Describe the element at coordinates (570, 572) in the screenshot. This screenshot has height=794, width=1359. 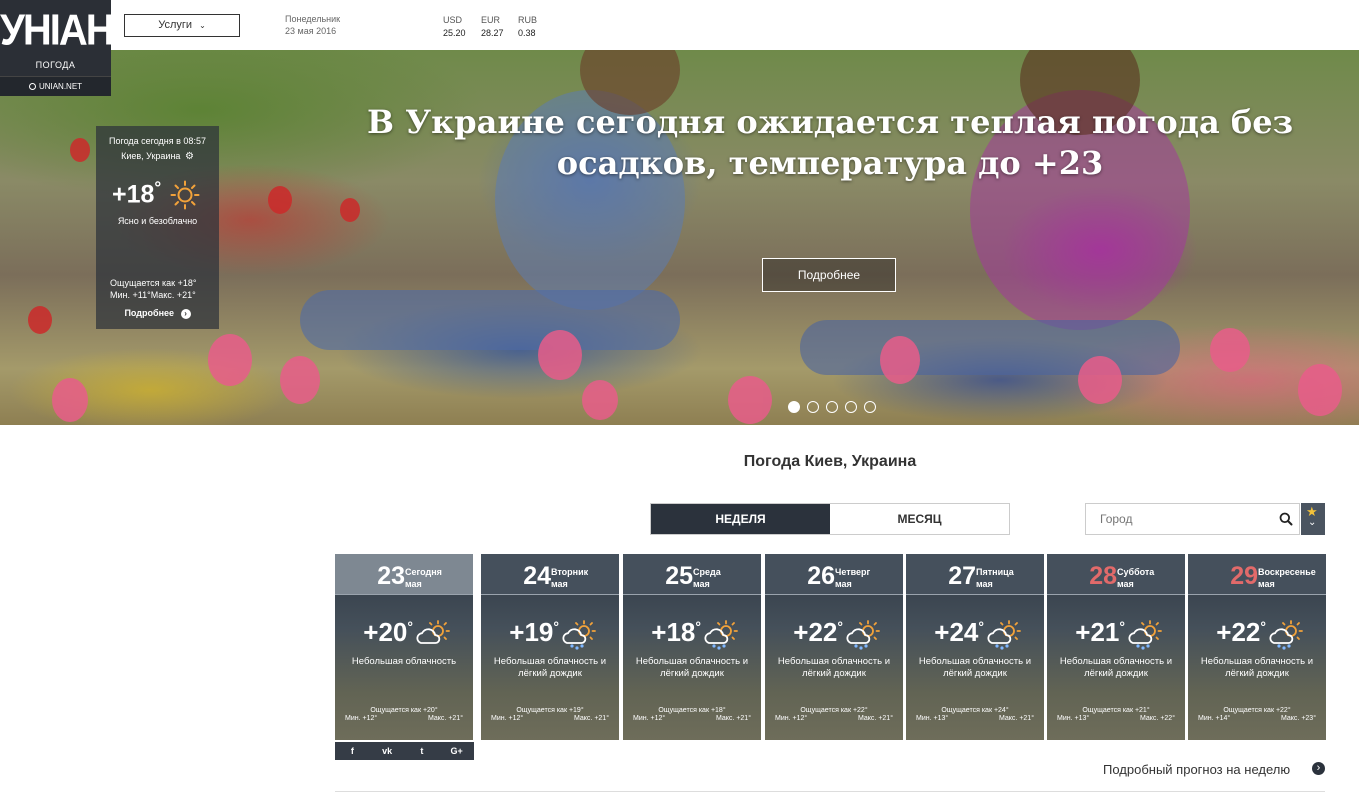
I see `day-weekday: Вторник` at that location.